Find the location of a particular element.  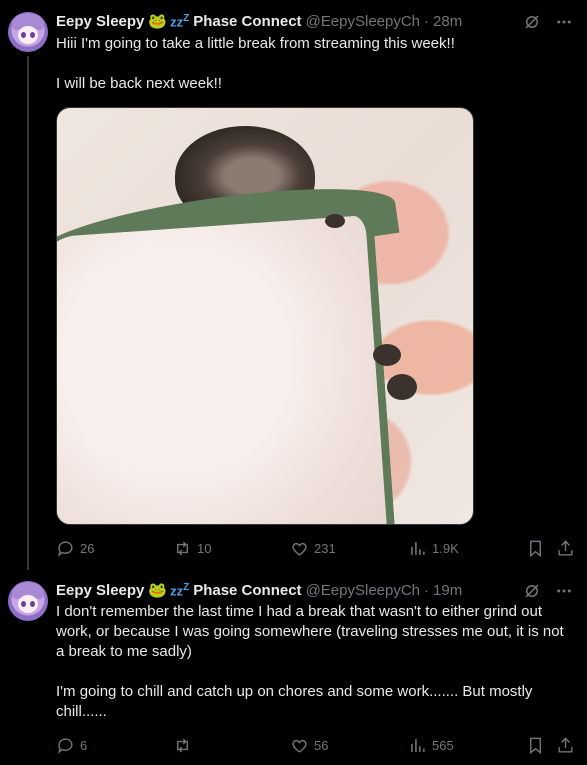

reply-button: 26 is located at coordinates (75, 548).